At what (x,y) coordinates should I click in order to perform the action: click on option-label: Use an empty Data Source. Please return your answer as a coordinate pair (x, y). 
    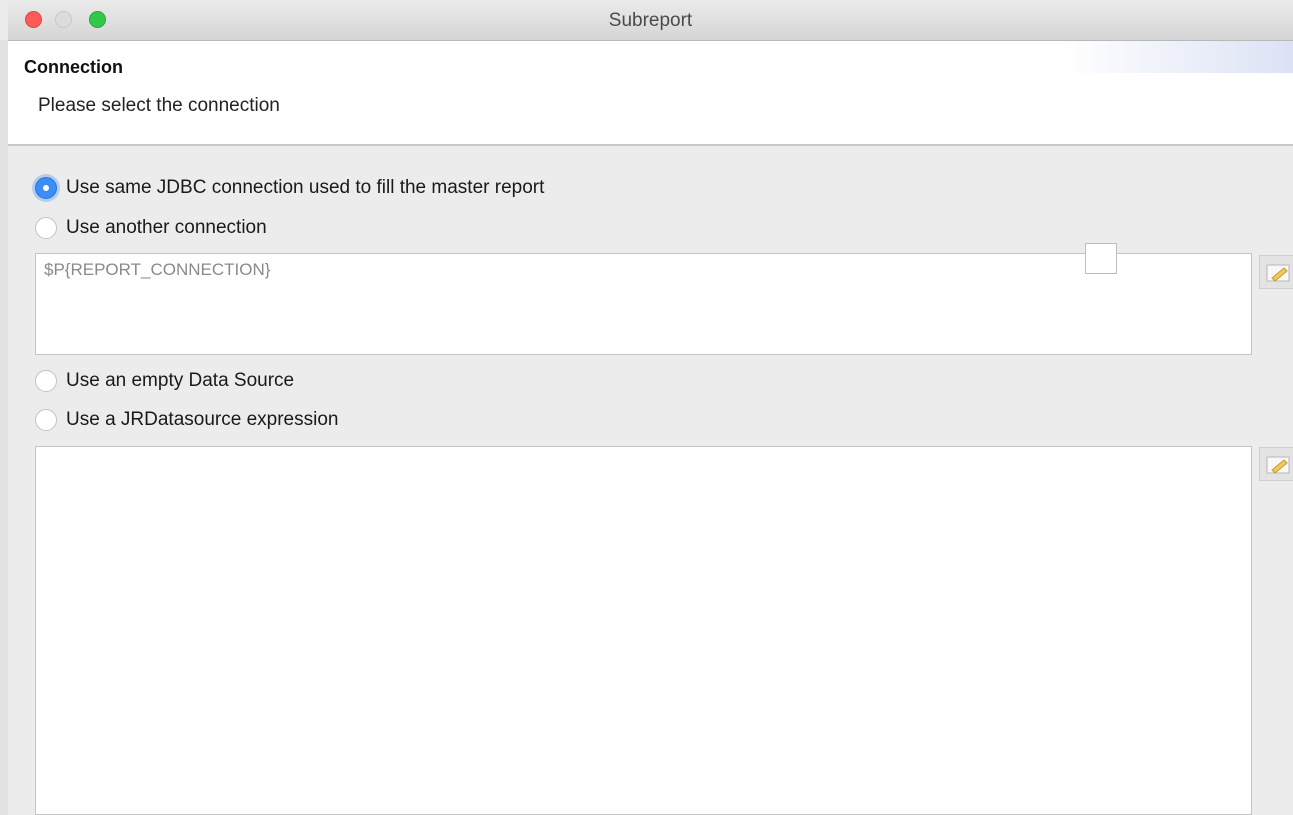
    Looking at the image, I should click on (180, 380).